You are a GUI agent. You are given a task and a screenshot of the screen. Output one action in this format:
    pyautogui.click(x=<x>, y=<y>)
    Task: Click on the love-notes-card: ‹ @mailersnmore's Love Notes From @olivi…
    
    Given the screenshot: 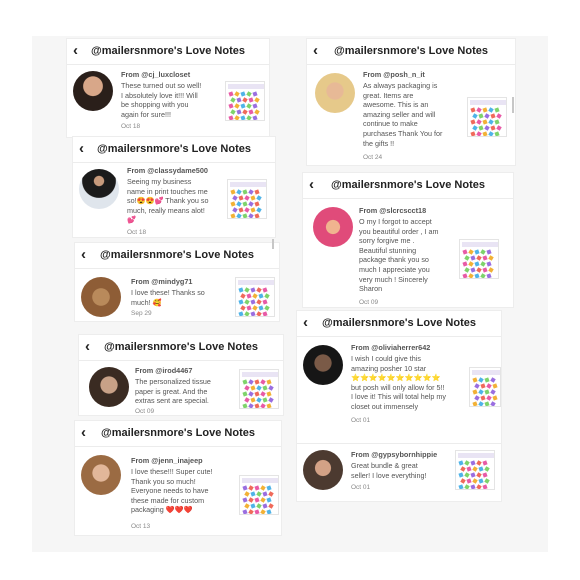 What is the action you would take?
    pyautogui.click(x=399, y=406)
    